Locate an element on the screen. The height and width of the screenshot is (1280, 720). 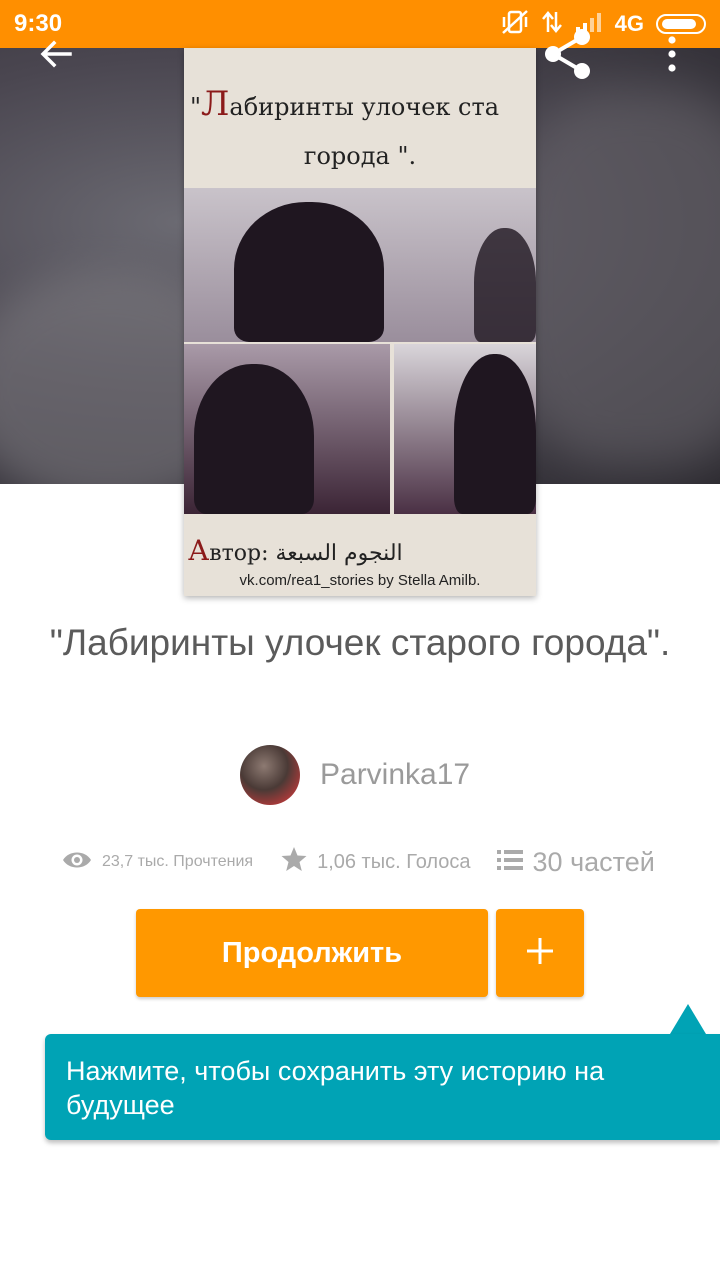
parts-stat: 30 частей is located at coordinates (575, 862).